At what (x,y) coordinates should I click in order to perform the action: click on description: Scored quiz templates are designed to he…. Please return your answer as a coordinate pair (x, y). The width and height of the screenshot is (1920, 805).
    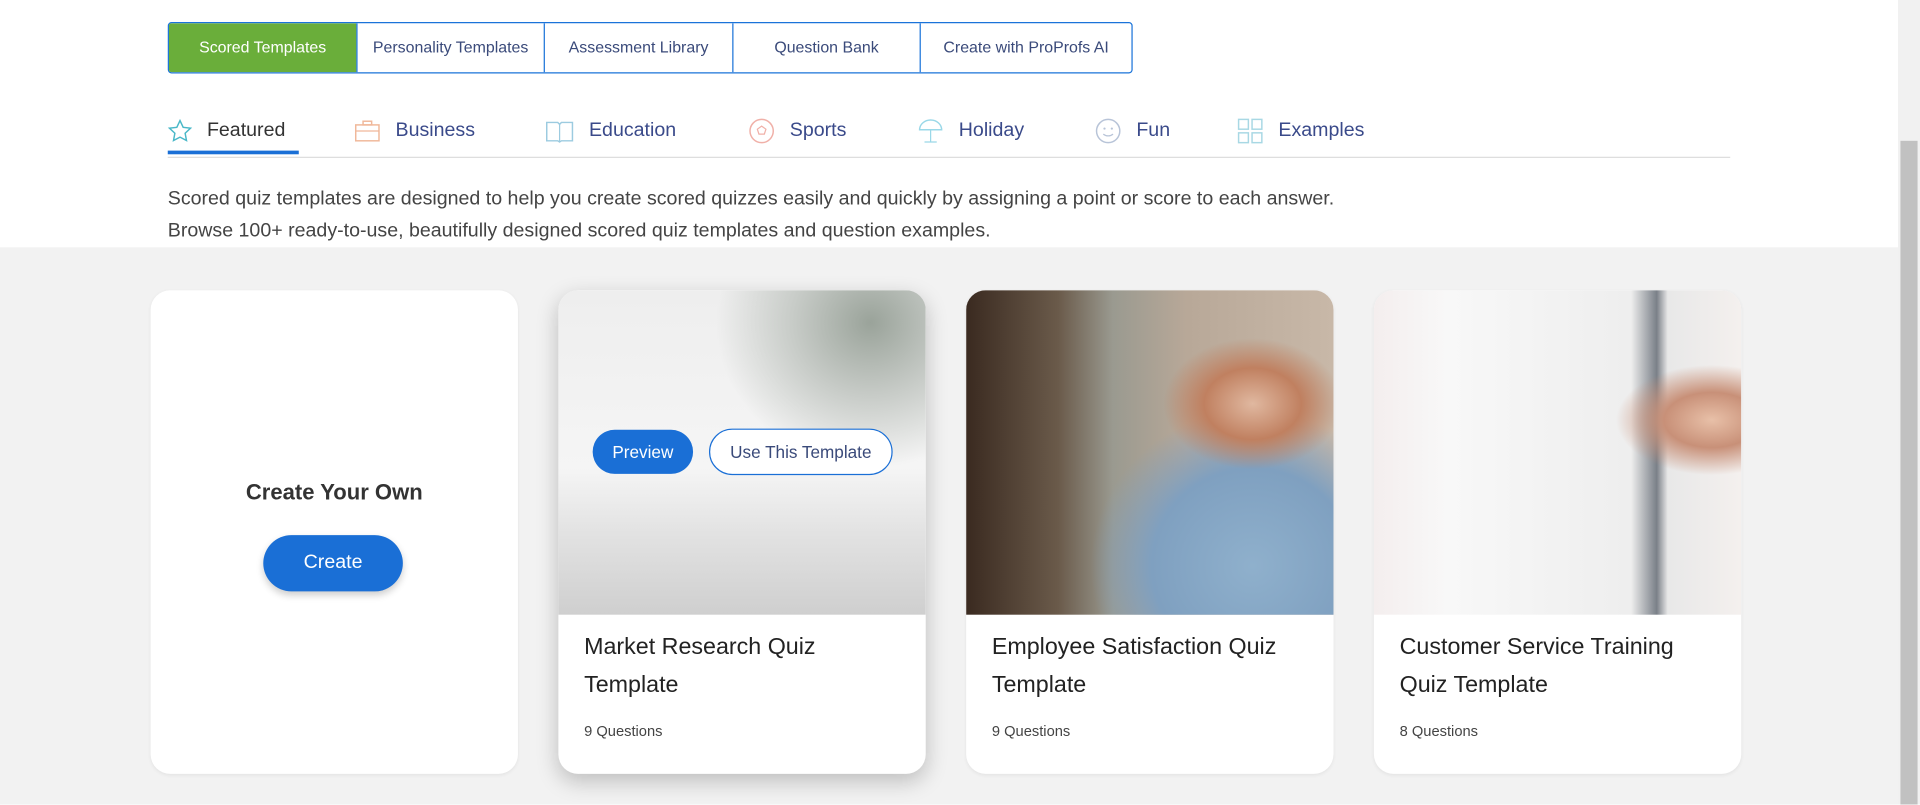
    Looking at the image, I should click on (751, 216).